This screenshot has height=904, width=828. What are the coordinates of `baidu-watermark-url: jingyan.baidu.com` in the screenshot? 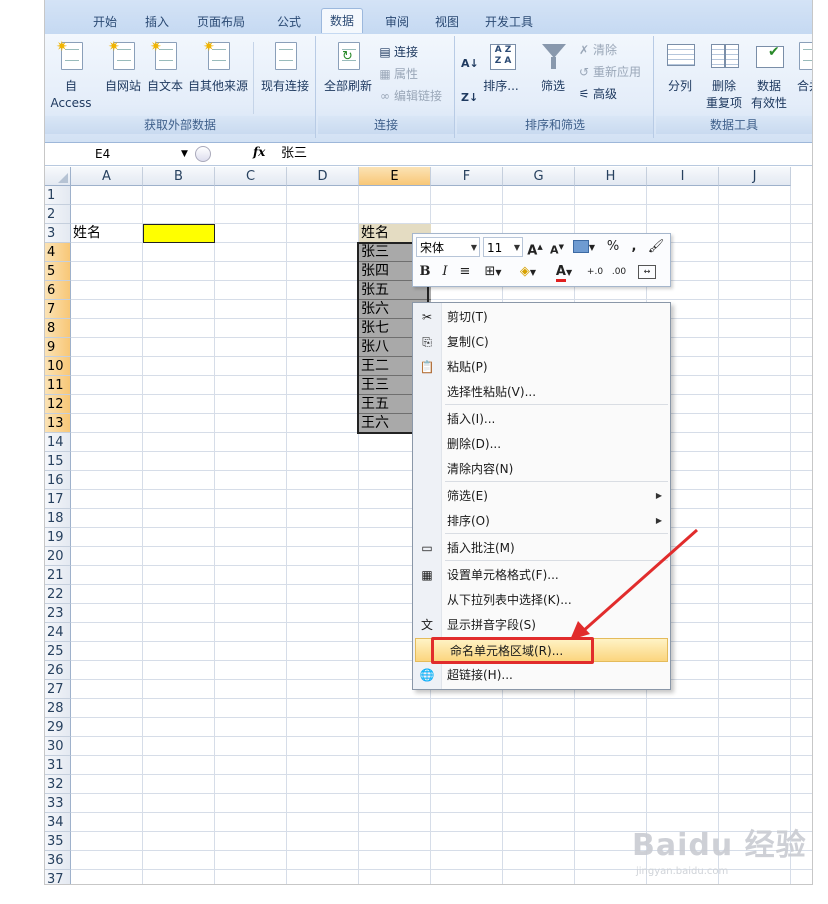 It's located at (682, 871).